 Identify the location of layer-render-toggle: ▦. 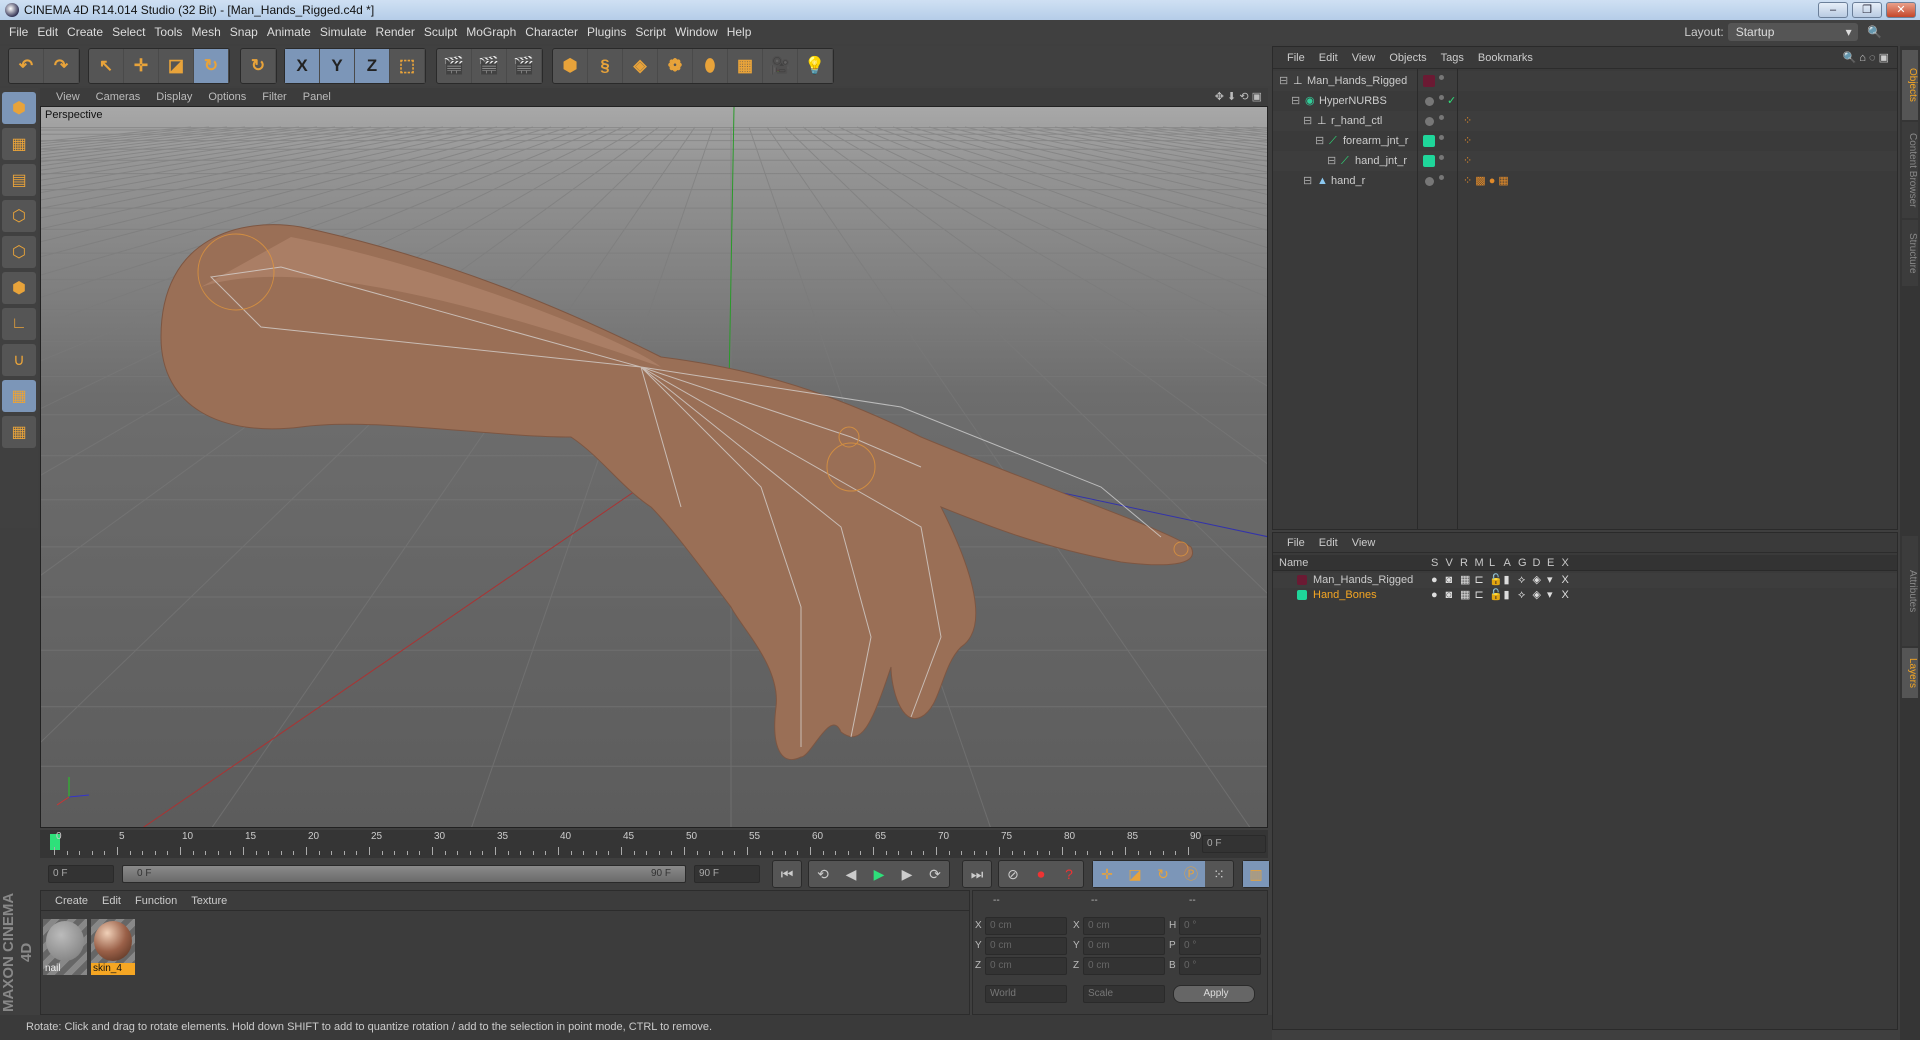
(1465, 595).